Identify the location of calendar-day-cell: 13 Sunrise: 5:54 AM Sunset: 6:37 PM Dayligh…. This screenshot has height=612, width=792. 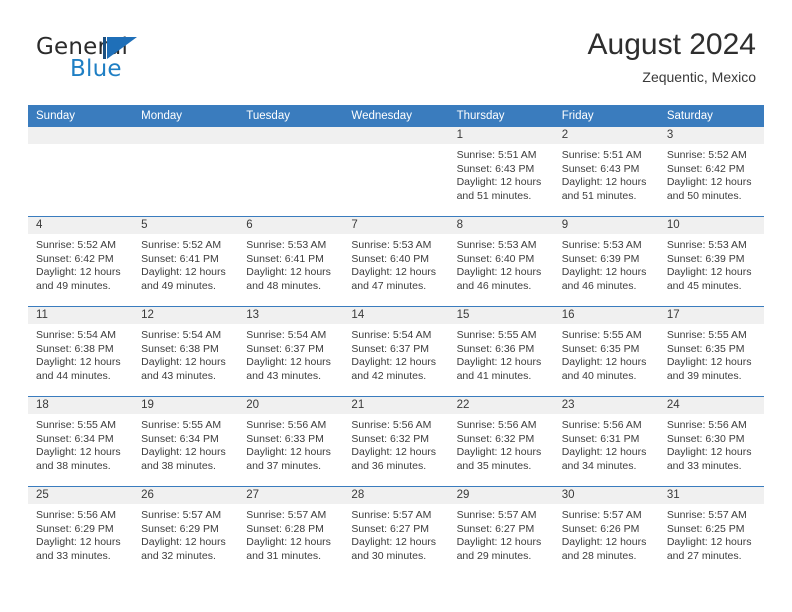
(291, 351).